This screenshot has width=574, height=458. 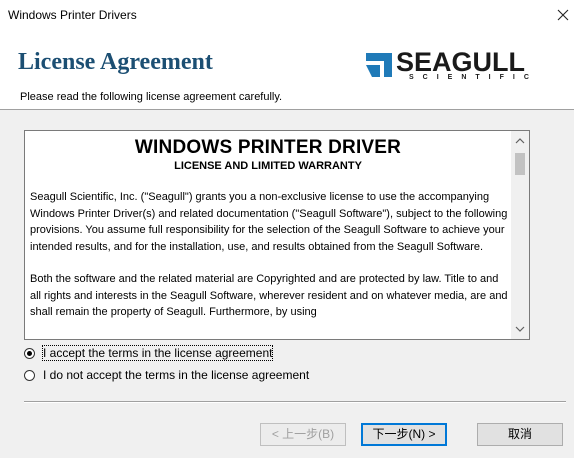 What do you see at coordinates (29, 375) in the screenshot?
I see `decline-radio` at bounding box center [29, 375].